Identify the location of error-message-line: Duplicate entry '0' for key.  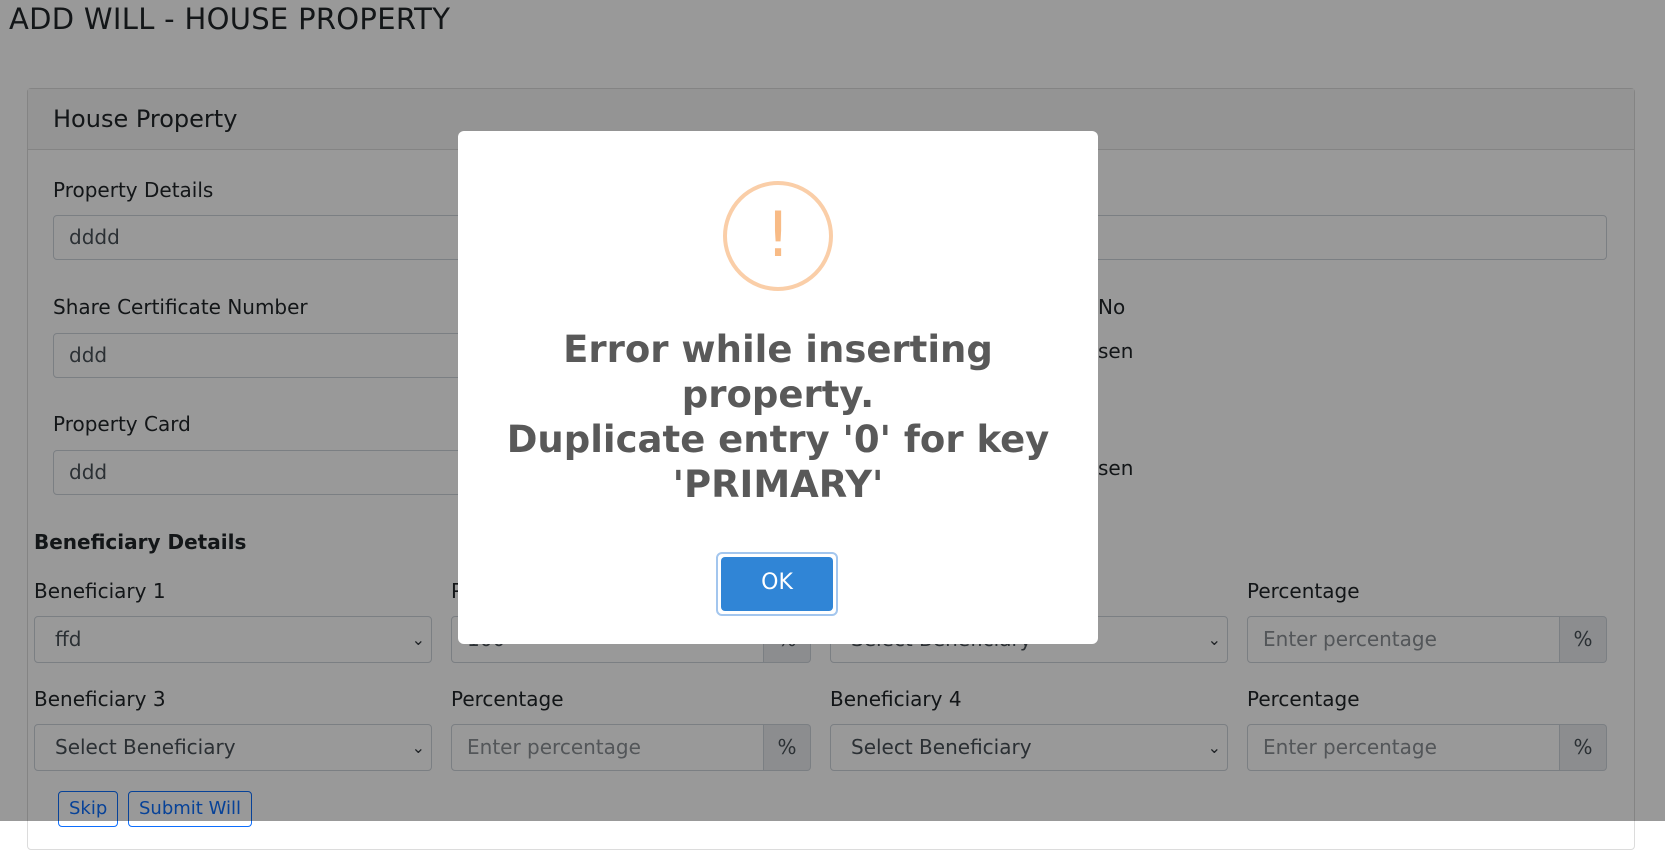
(778, 439).